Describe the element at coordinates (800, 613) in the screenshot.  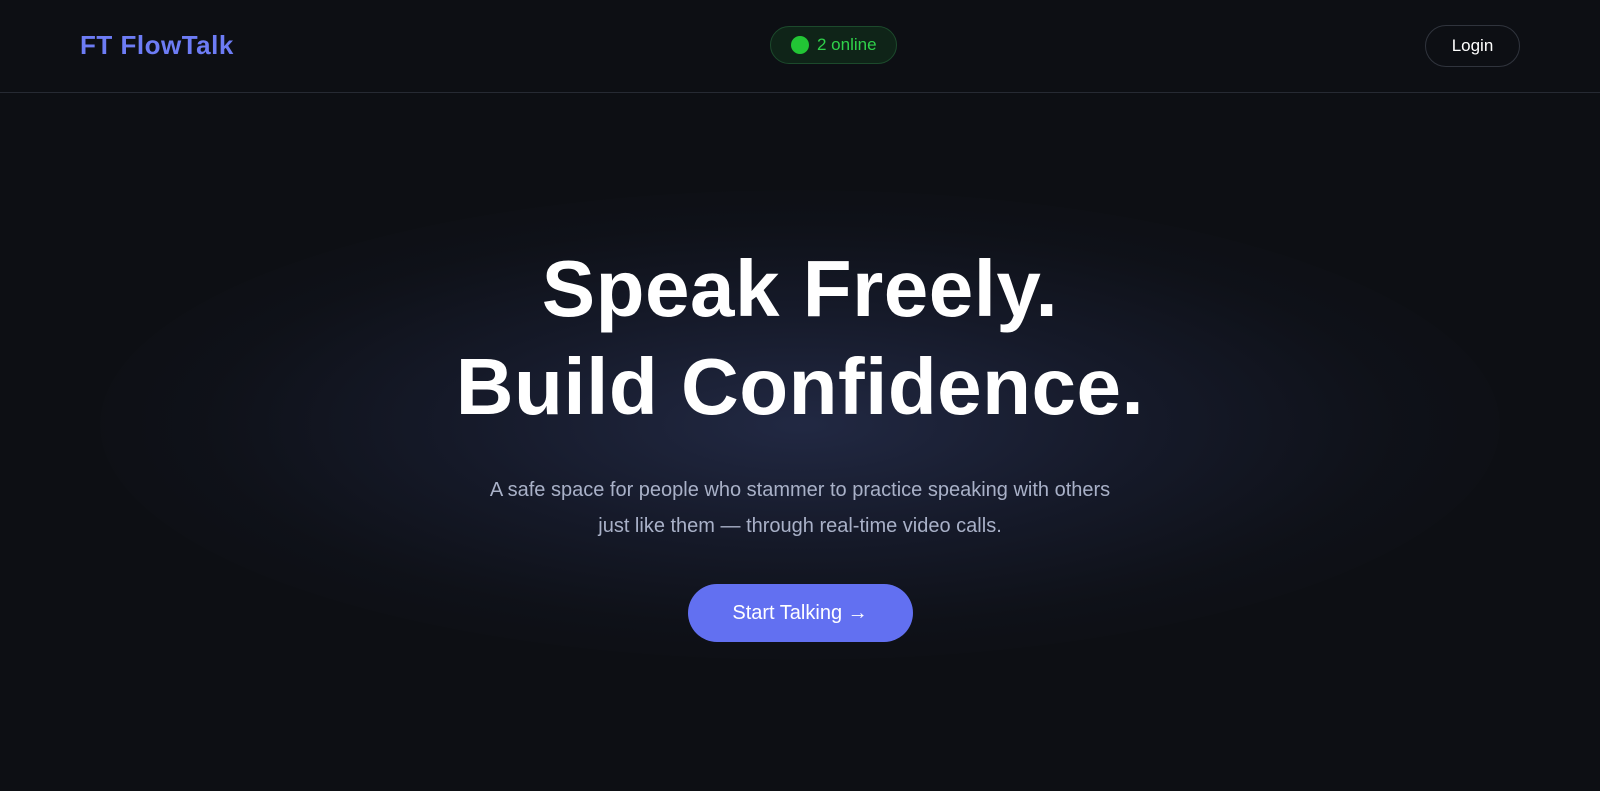
I see `start-talking-button: Start Talking →` at that location.